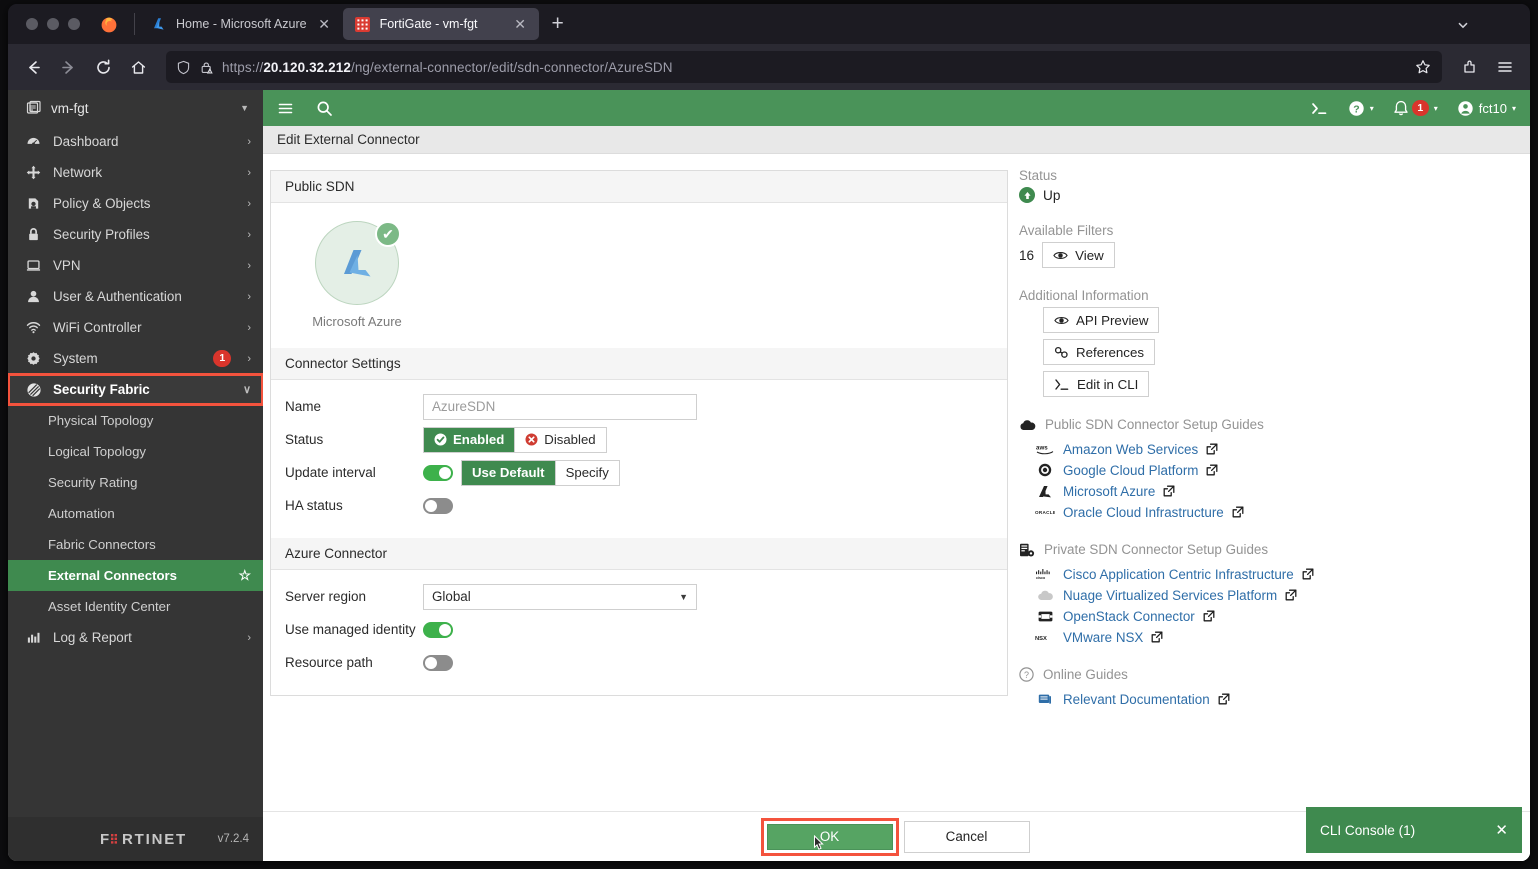 This screenshot has height=869, width=1538. I want to click on sidebar-item-physical-topology: Physical Topology, so click(135, 420).